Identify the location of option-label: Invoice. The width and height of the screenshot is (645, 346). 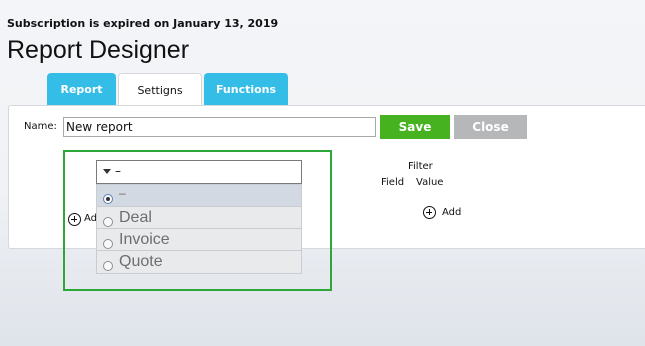
(144, 239).